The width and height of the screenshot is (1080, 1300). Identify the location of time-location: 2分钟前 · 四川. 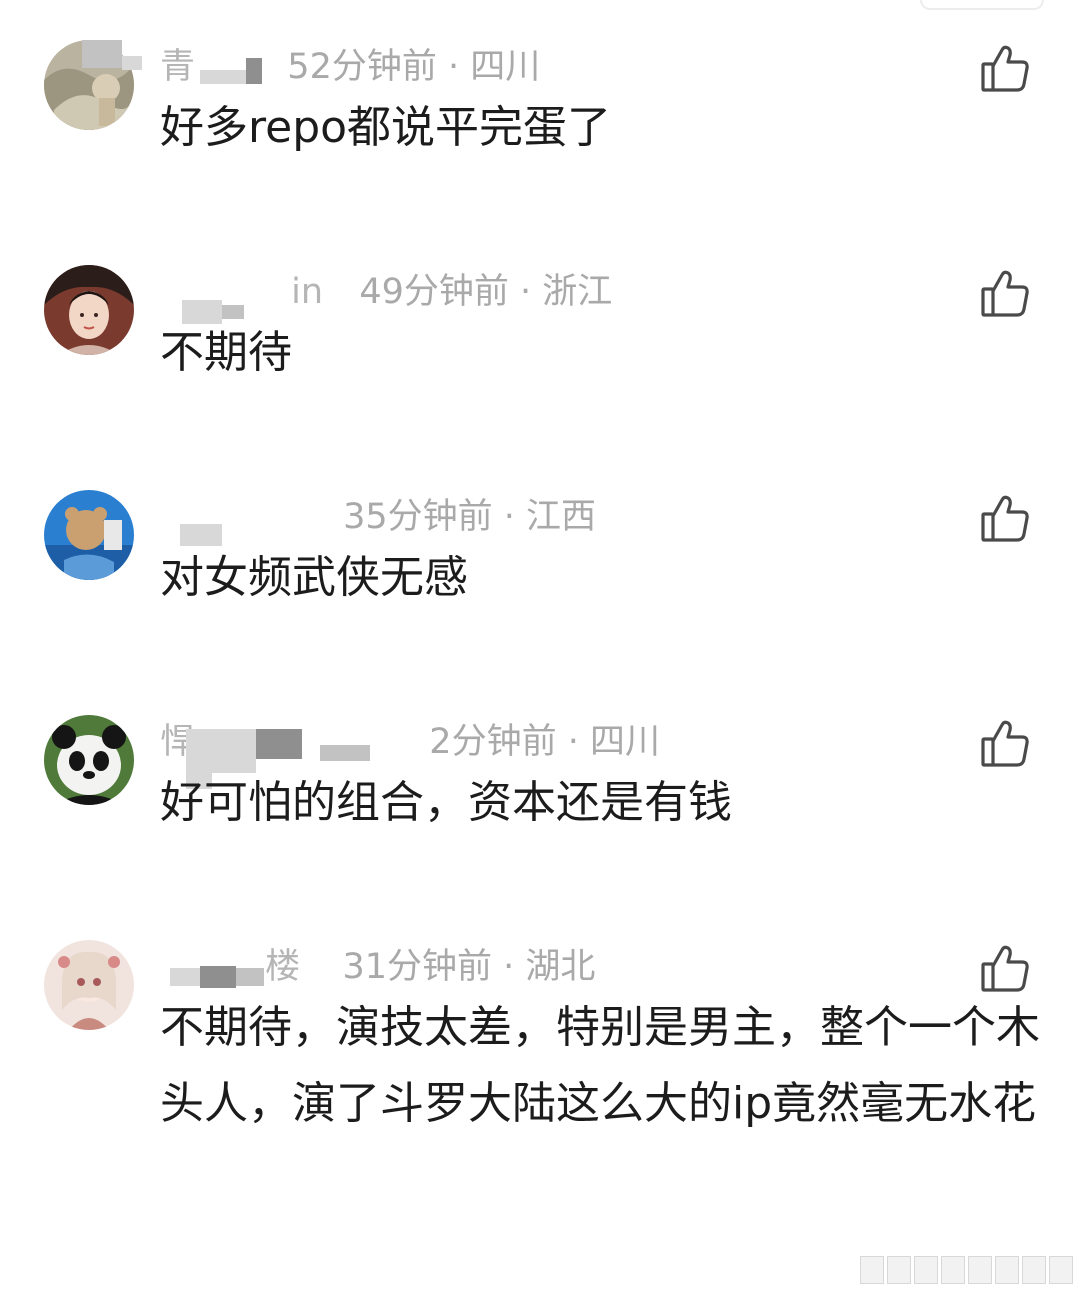
(544, 742).